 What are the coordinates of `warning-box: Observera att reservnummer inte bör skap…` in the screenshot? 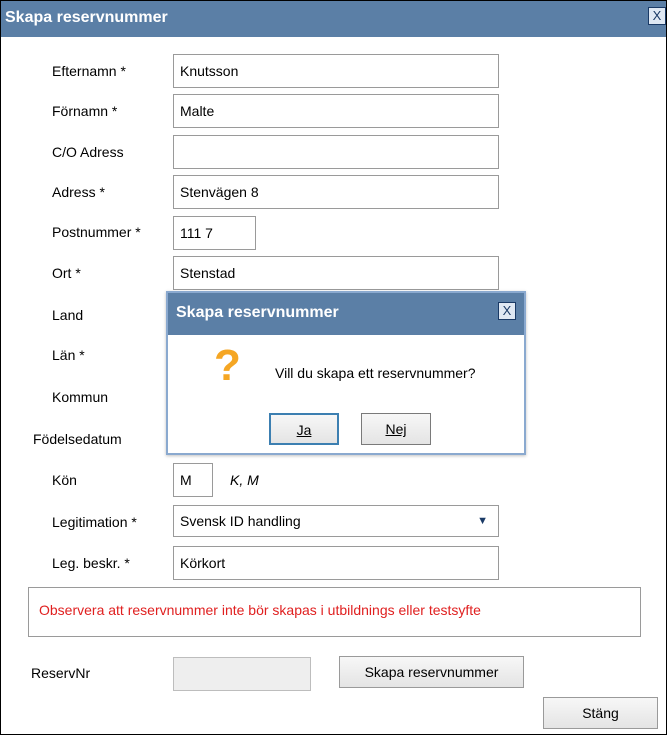 It's located at (334, 612).